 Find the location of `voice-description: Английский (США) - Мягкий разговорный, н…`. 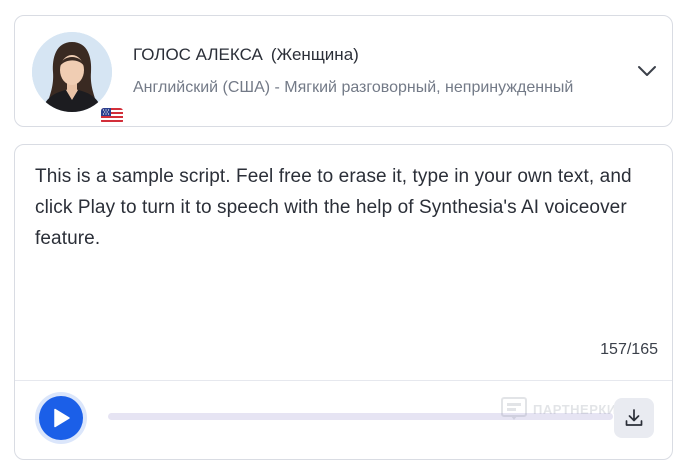

voice-description: Английский (США) - Мягкий разговорный, н… is located at coordinates (353, 87).